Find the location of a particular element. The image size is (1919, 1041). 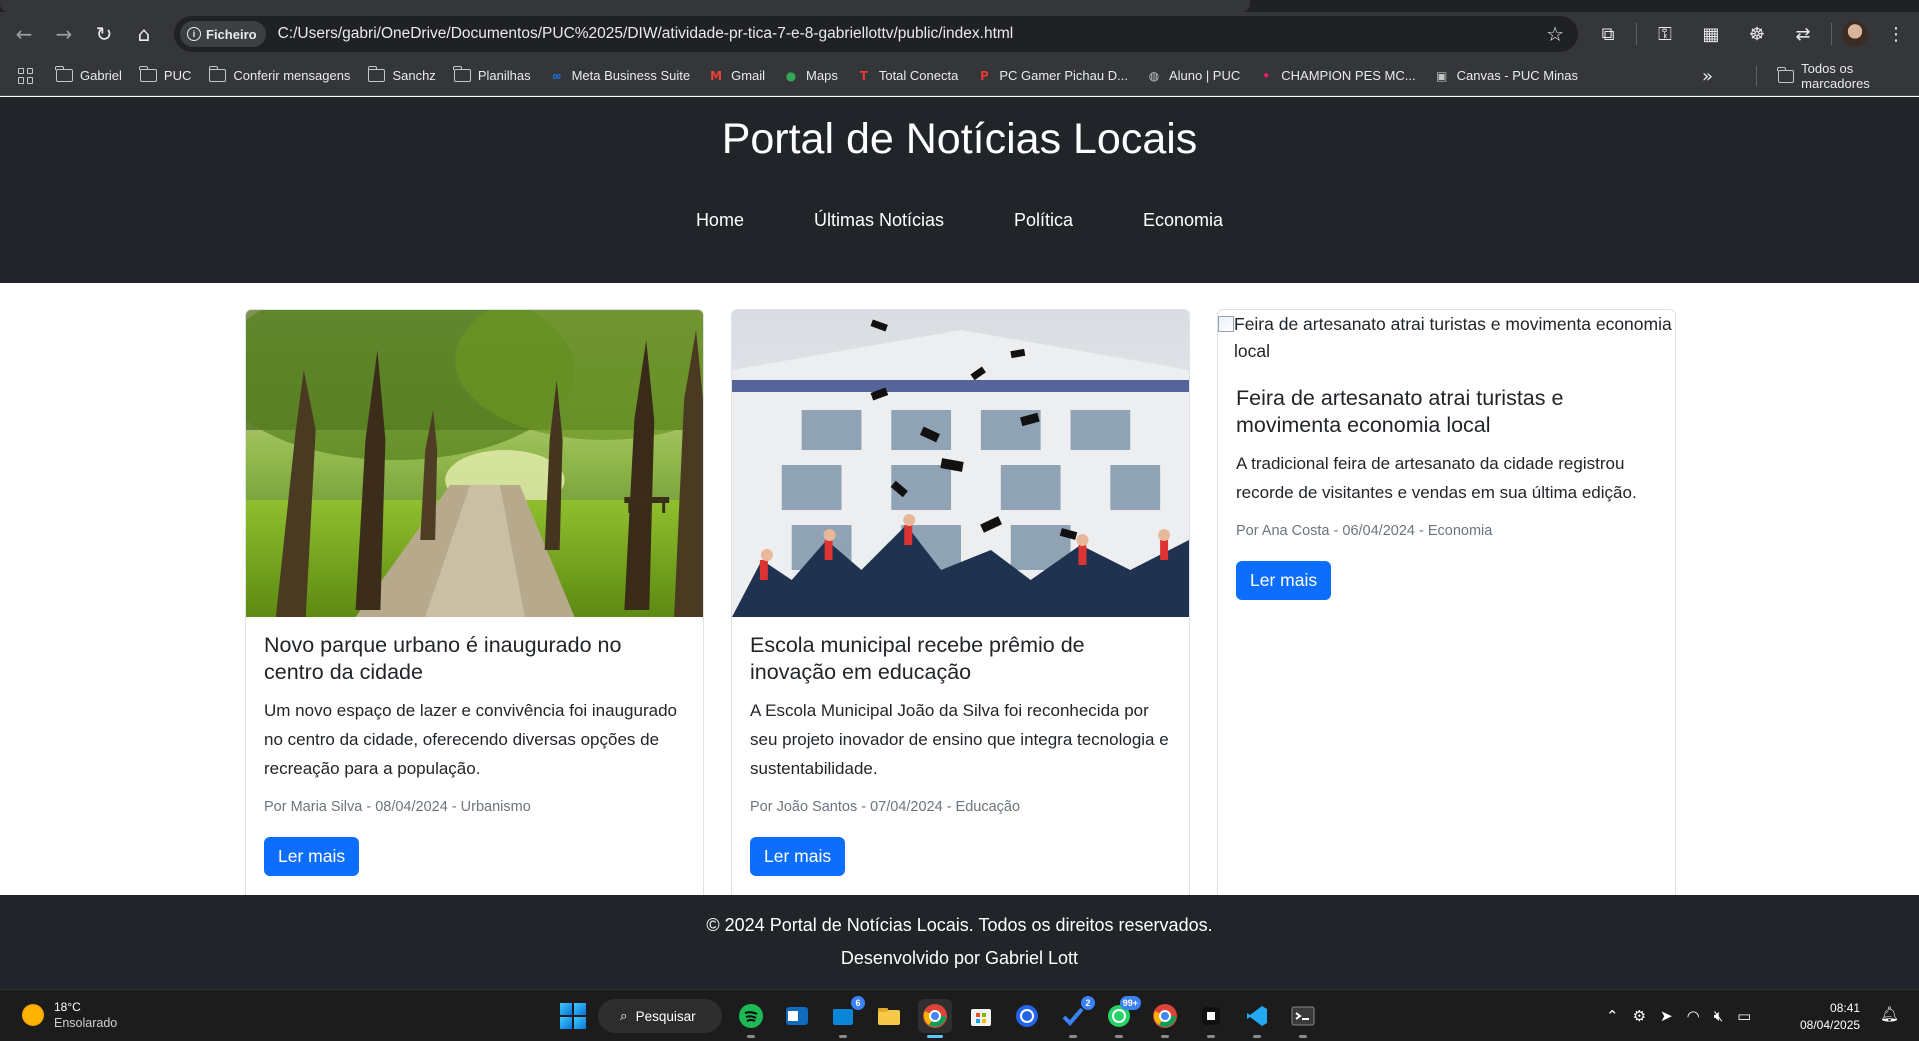

site-info-chip: i Ficheiro is located at coordinates (223, 34).